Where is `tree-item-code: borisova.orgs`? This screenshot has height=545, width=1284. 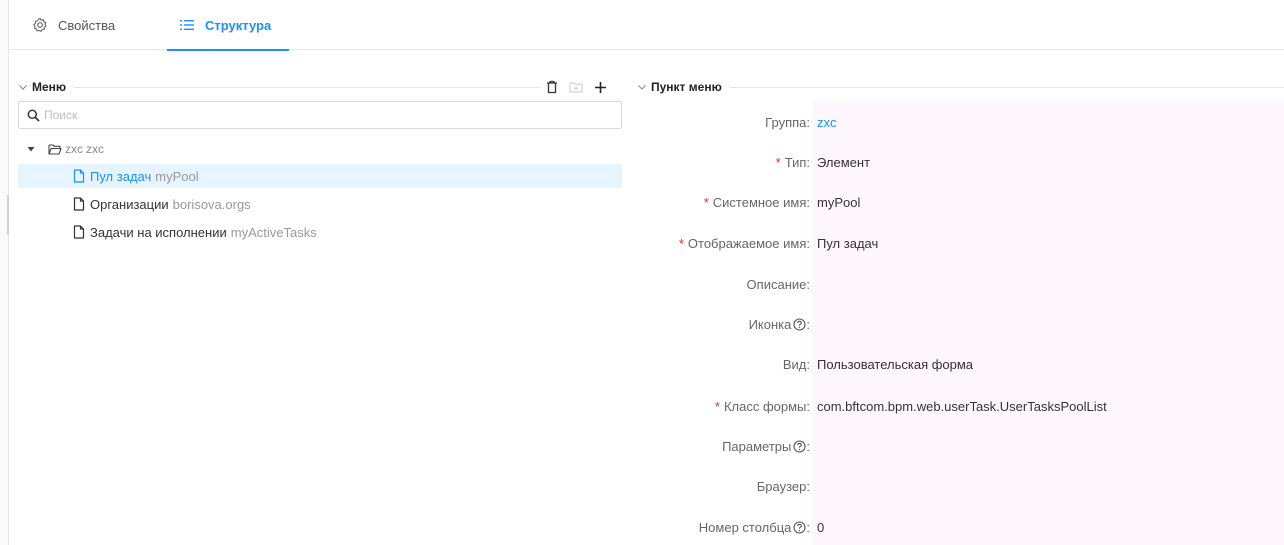 tree-item-code: borisova.orgs is located at coordinates (211, 204).